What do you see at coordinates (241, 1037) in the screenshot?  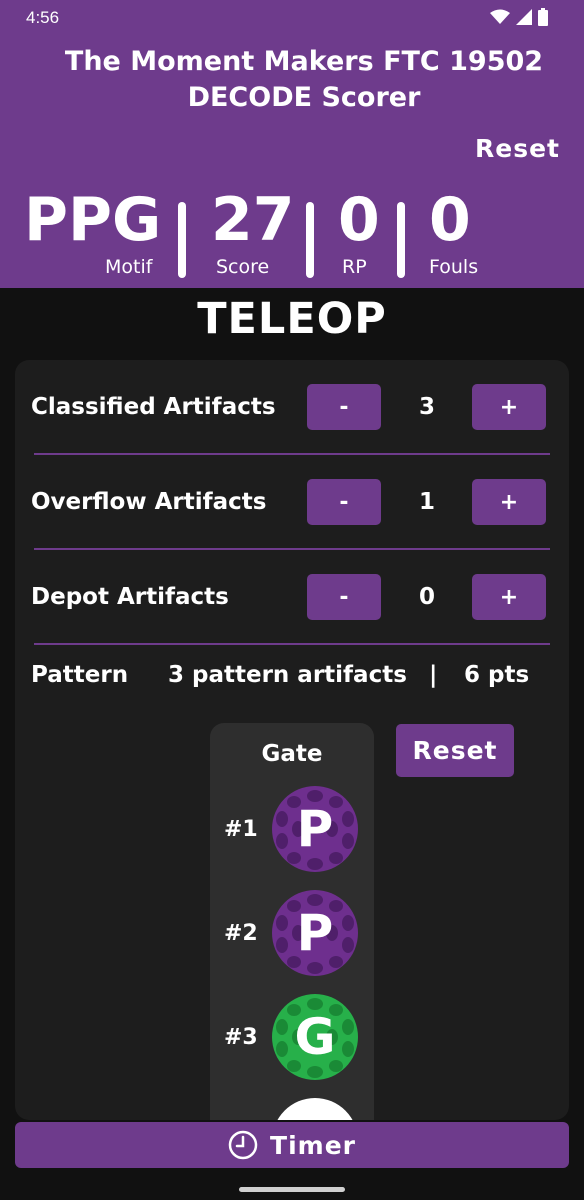 I see `gate-slot-number: #3` at bounding box center [241, 1037].